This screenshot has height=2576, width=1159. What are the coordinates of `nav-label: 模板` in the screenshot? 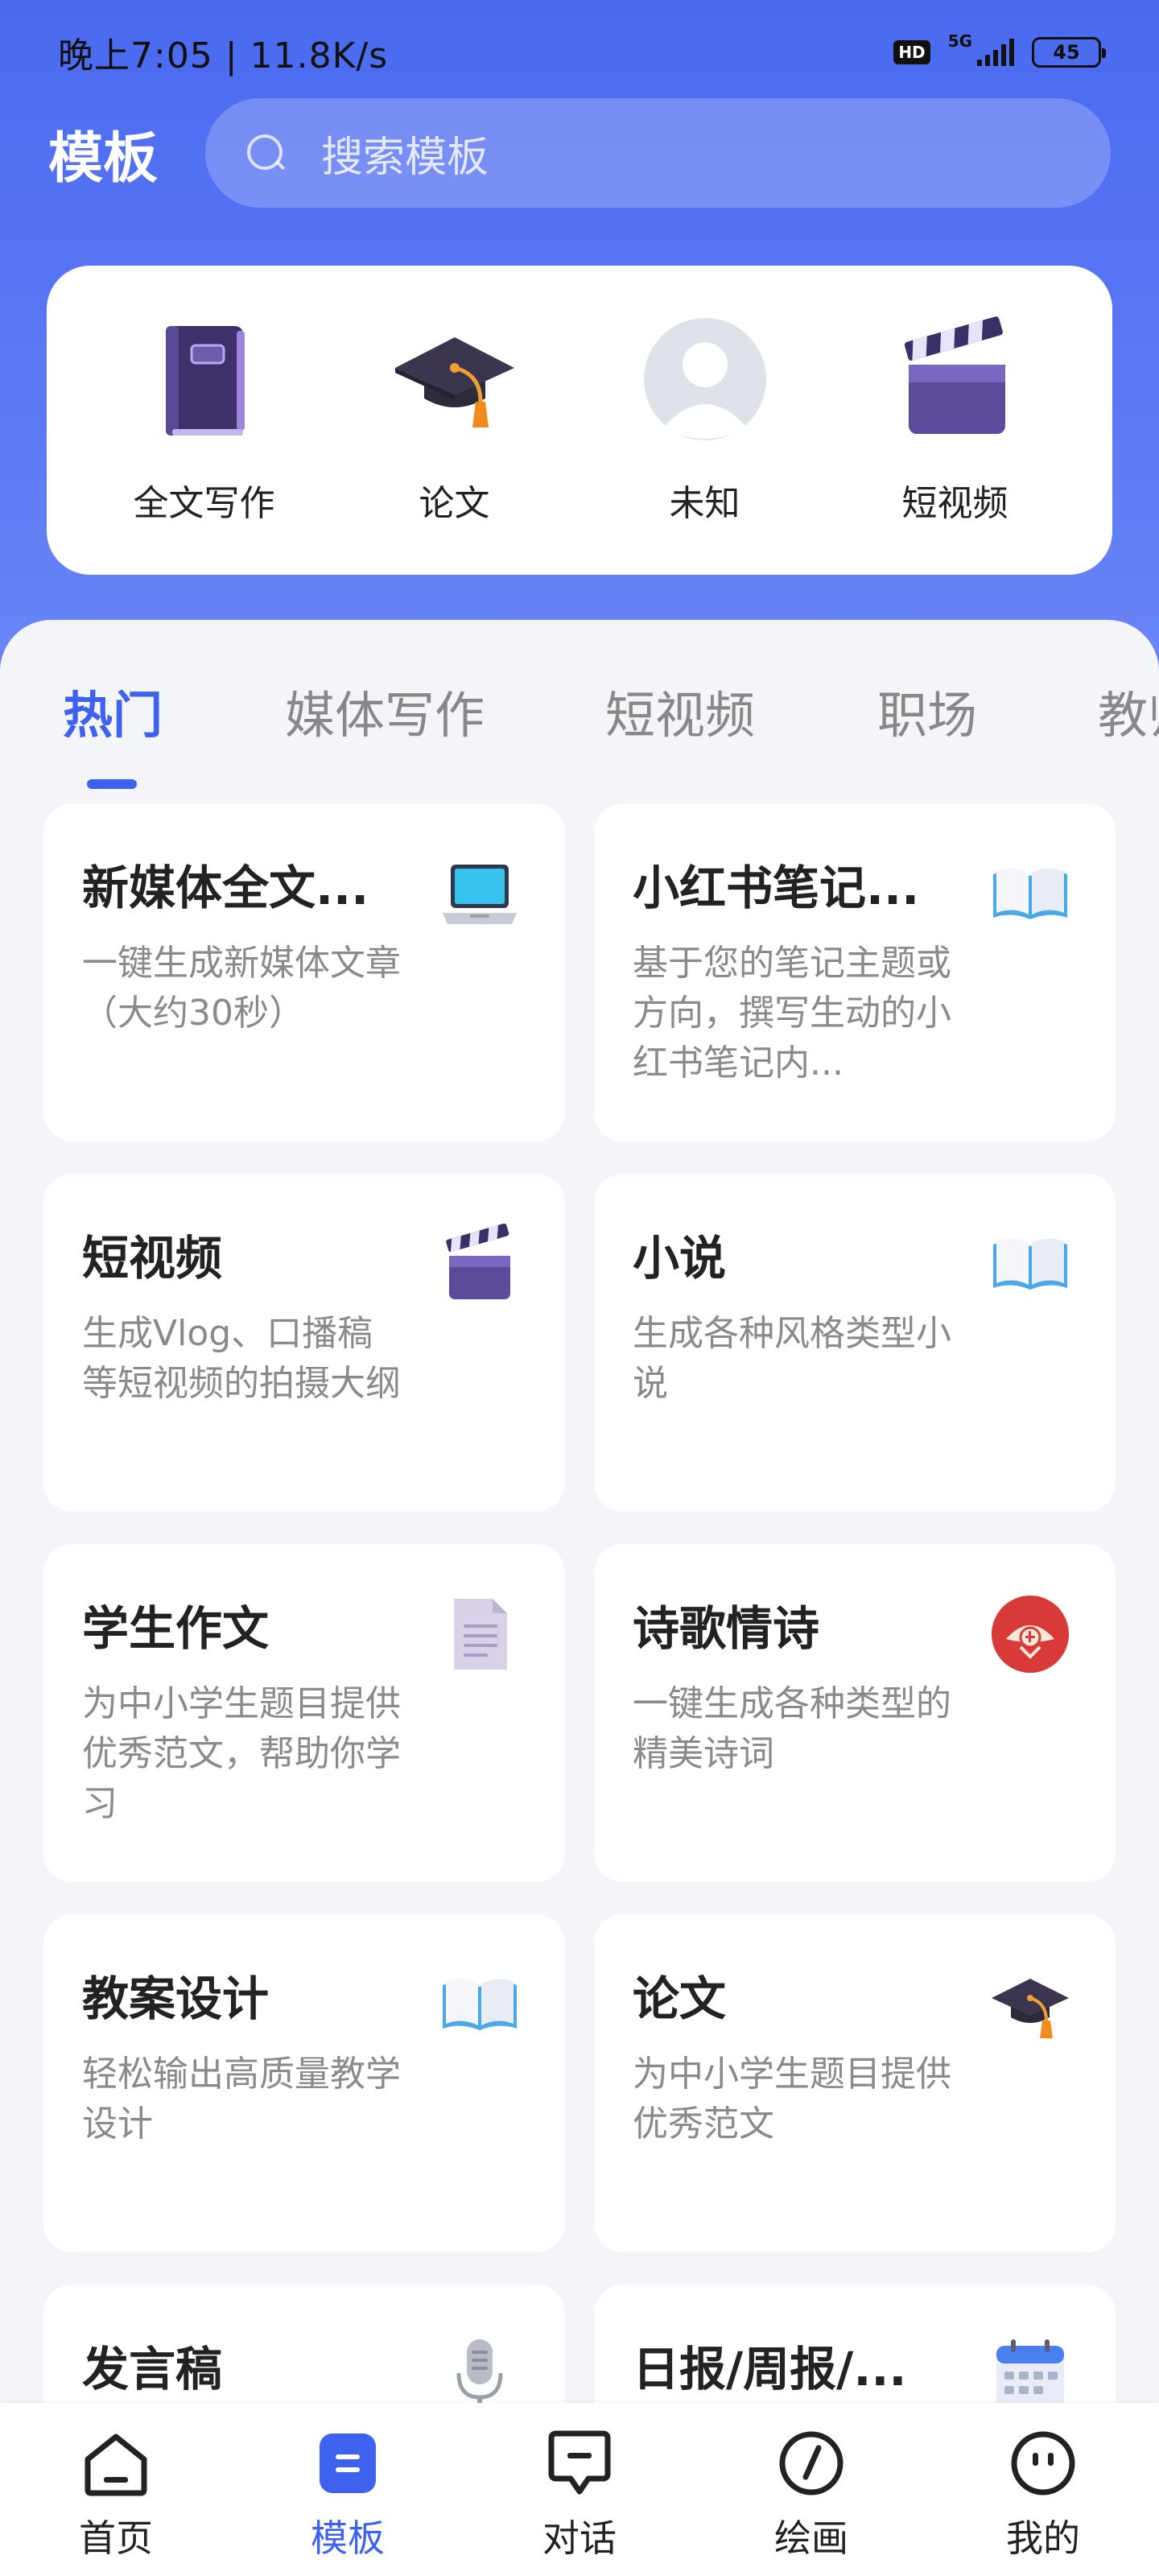 It's located at (348, 2538).